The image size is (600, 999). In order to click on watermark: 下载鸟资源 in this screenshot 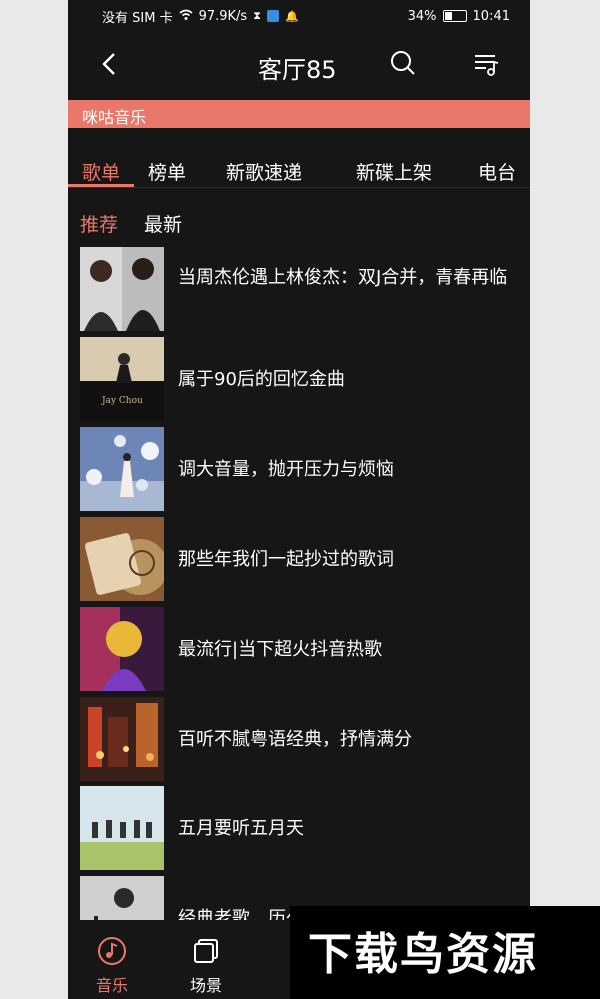, I will do `click(445, 952)`.